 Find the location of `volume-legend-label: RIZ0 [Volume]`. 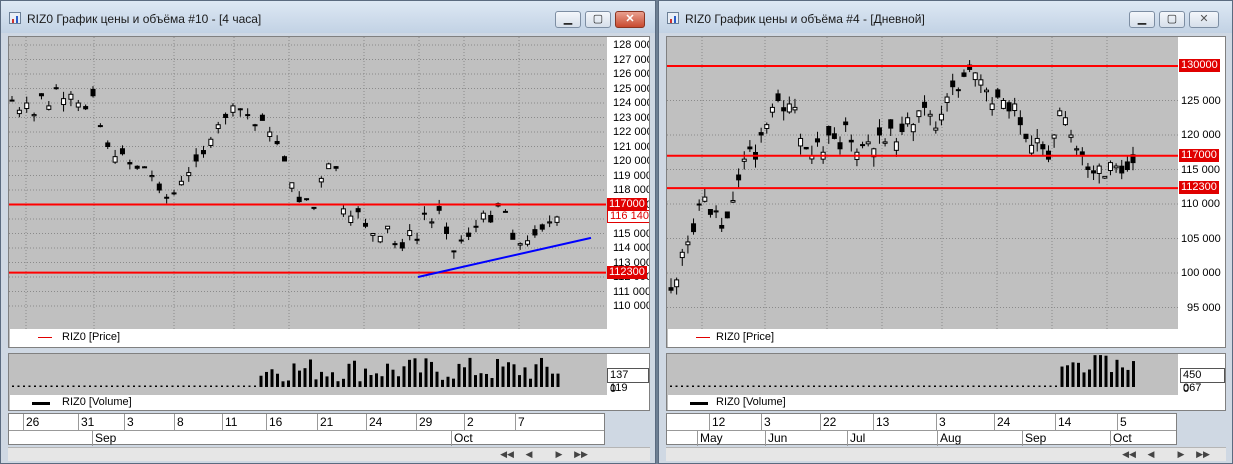

volume-legend-label: RIZ0 [Volume] is located at coordinates (97, 402).